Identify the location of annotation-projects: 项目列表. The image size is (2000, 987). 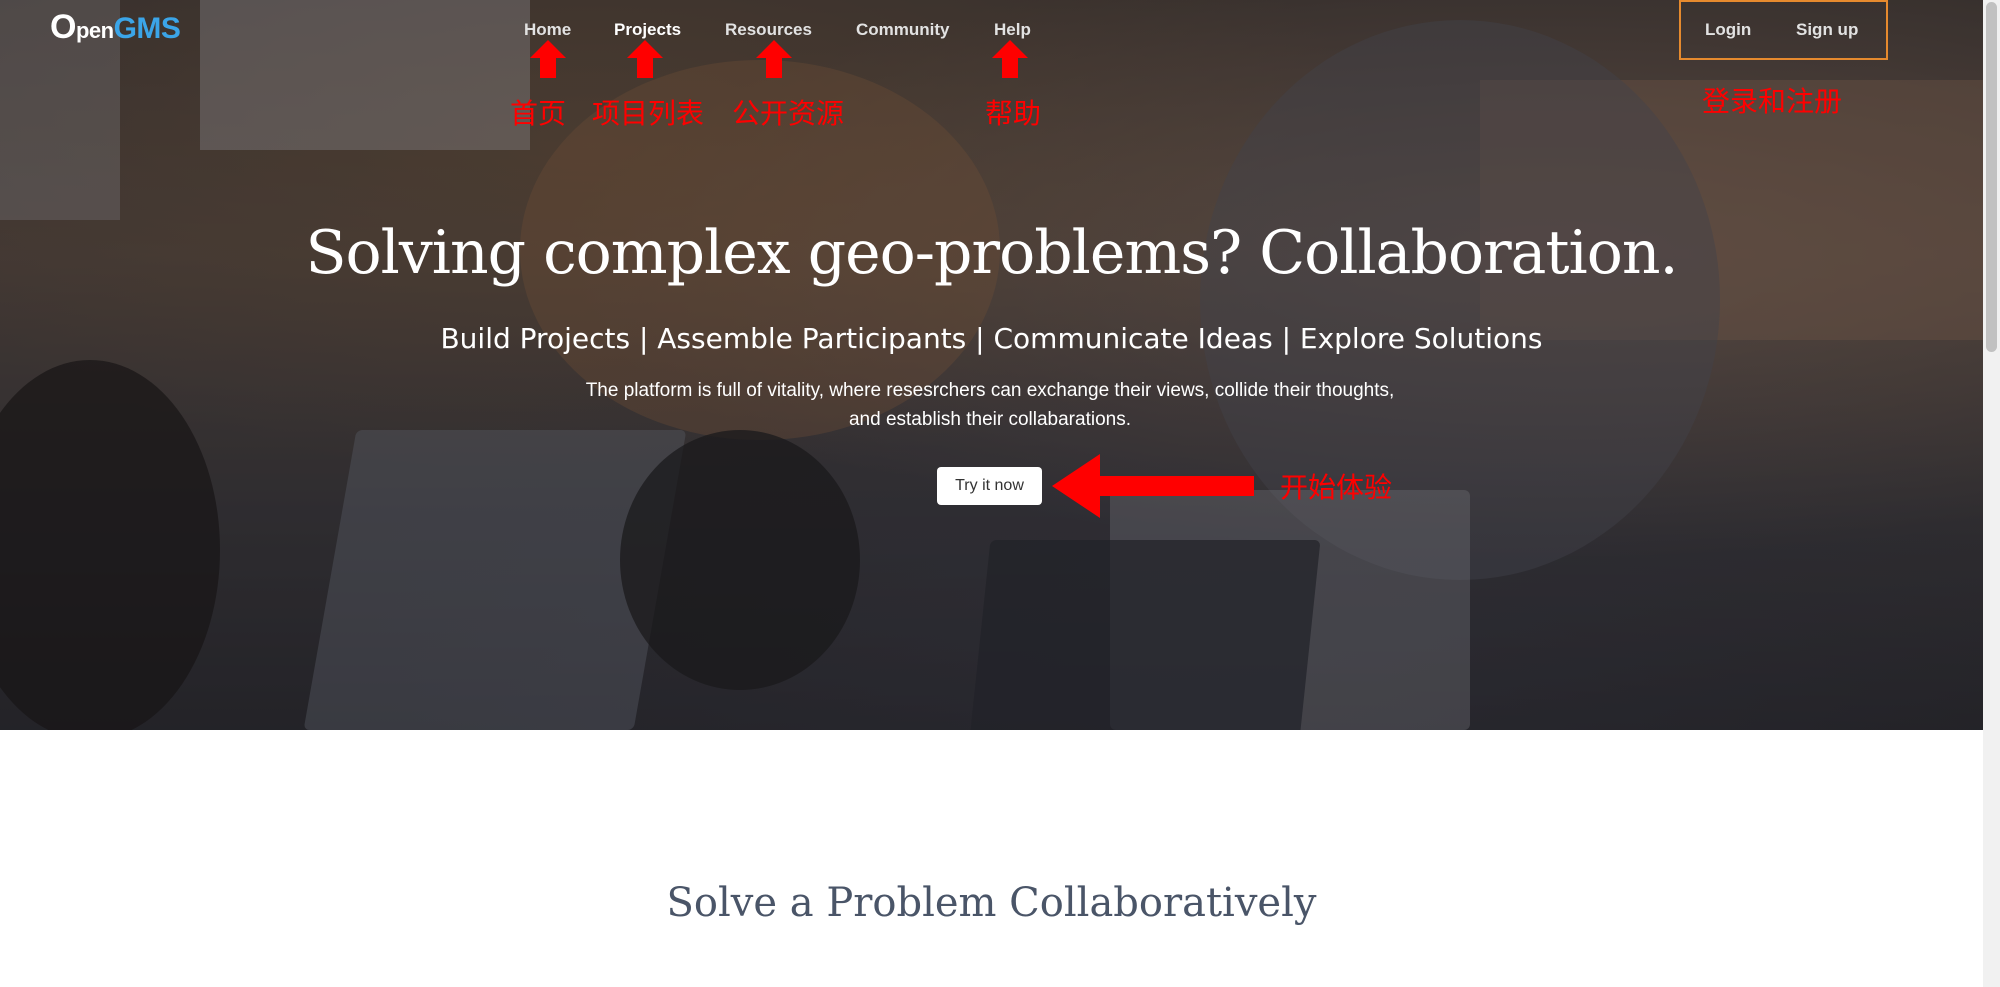
(648, 113).